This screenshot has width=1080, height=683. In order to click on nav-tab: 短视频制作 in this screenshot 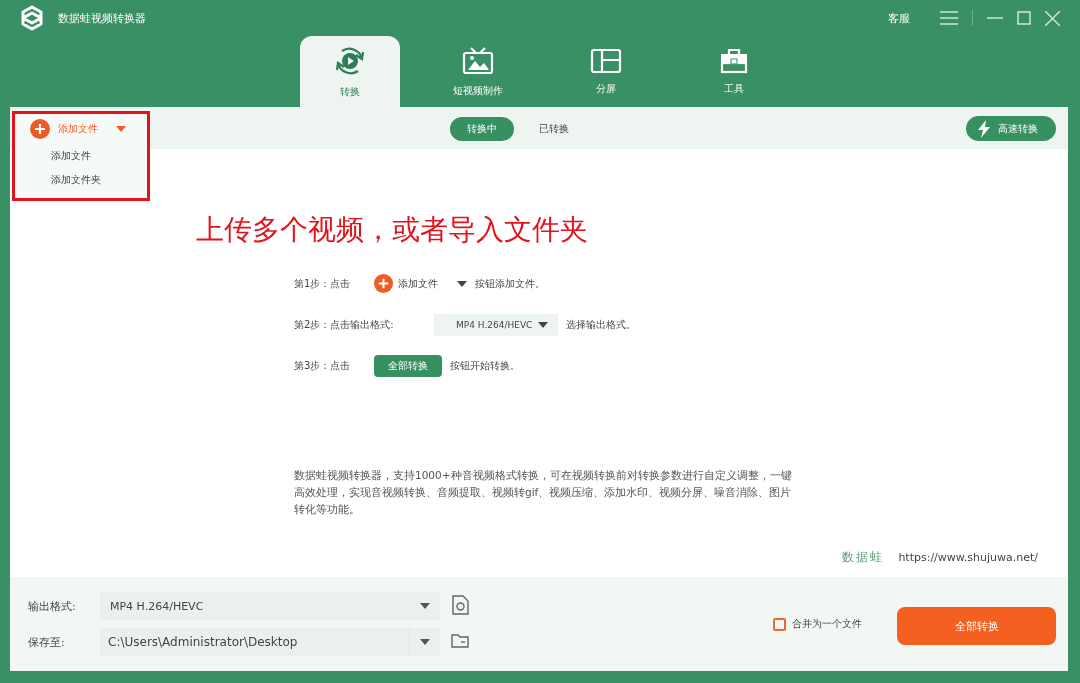, I will do `click(478, 71)`.